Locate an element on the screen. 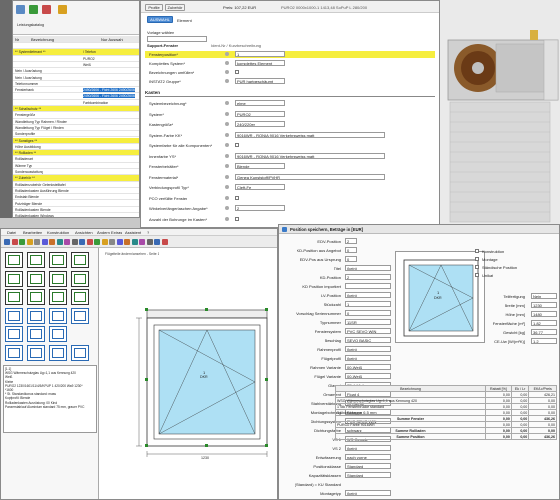 Image resolution: width=560 pixels, height=500 pixels. menu-help: ? is located at coordinates (148, 232).